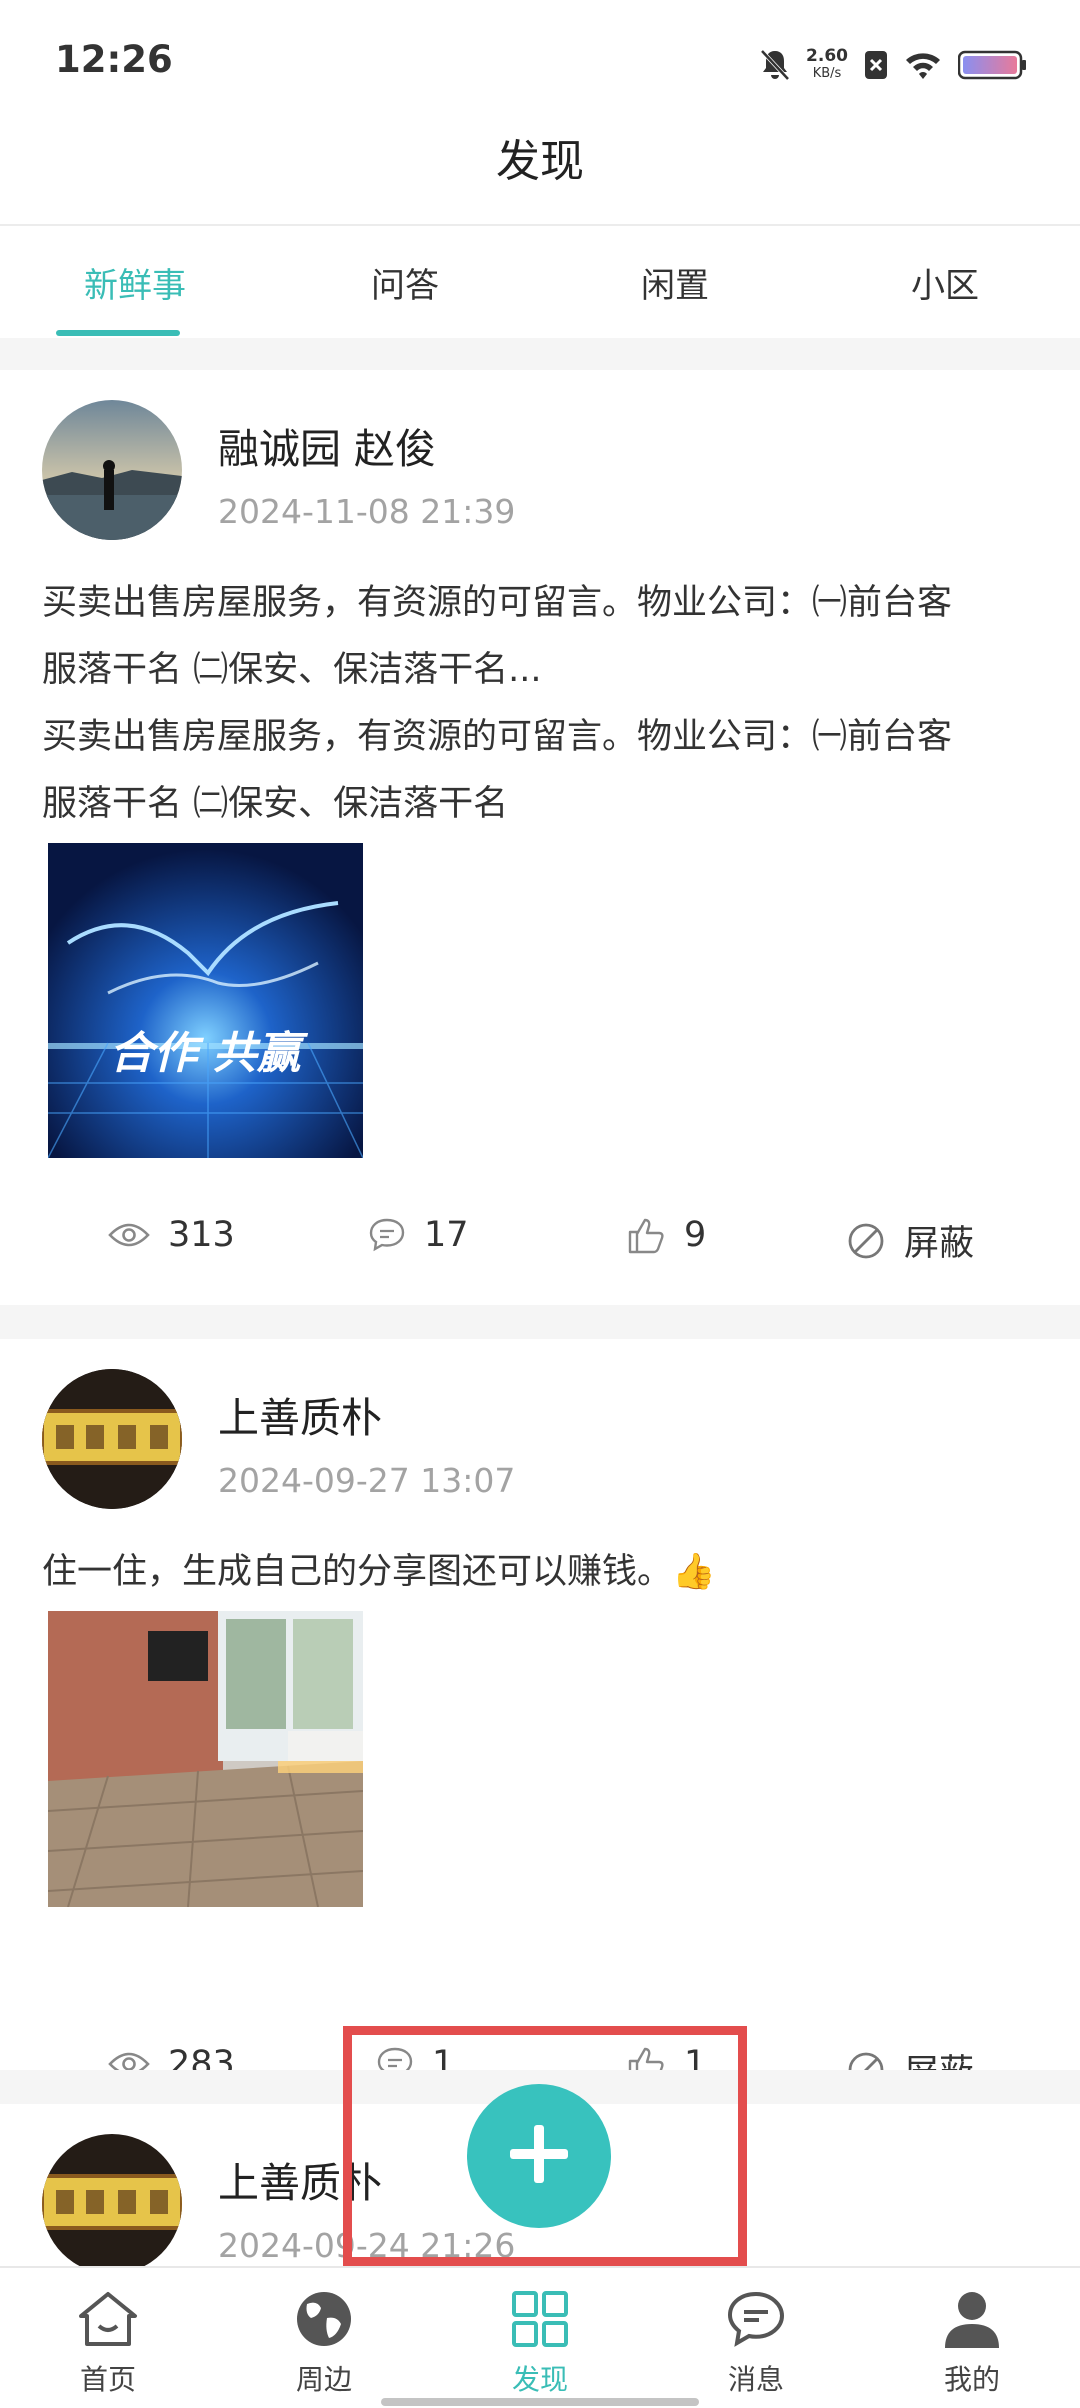 The image size is (1080, 2408). I want to click on net-speed: 2.60 KB/s, so click(827, 65).